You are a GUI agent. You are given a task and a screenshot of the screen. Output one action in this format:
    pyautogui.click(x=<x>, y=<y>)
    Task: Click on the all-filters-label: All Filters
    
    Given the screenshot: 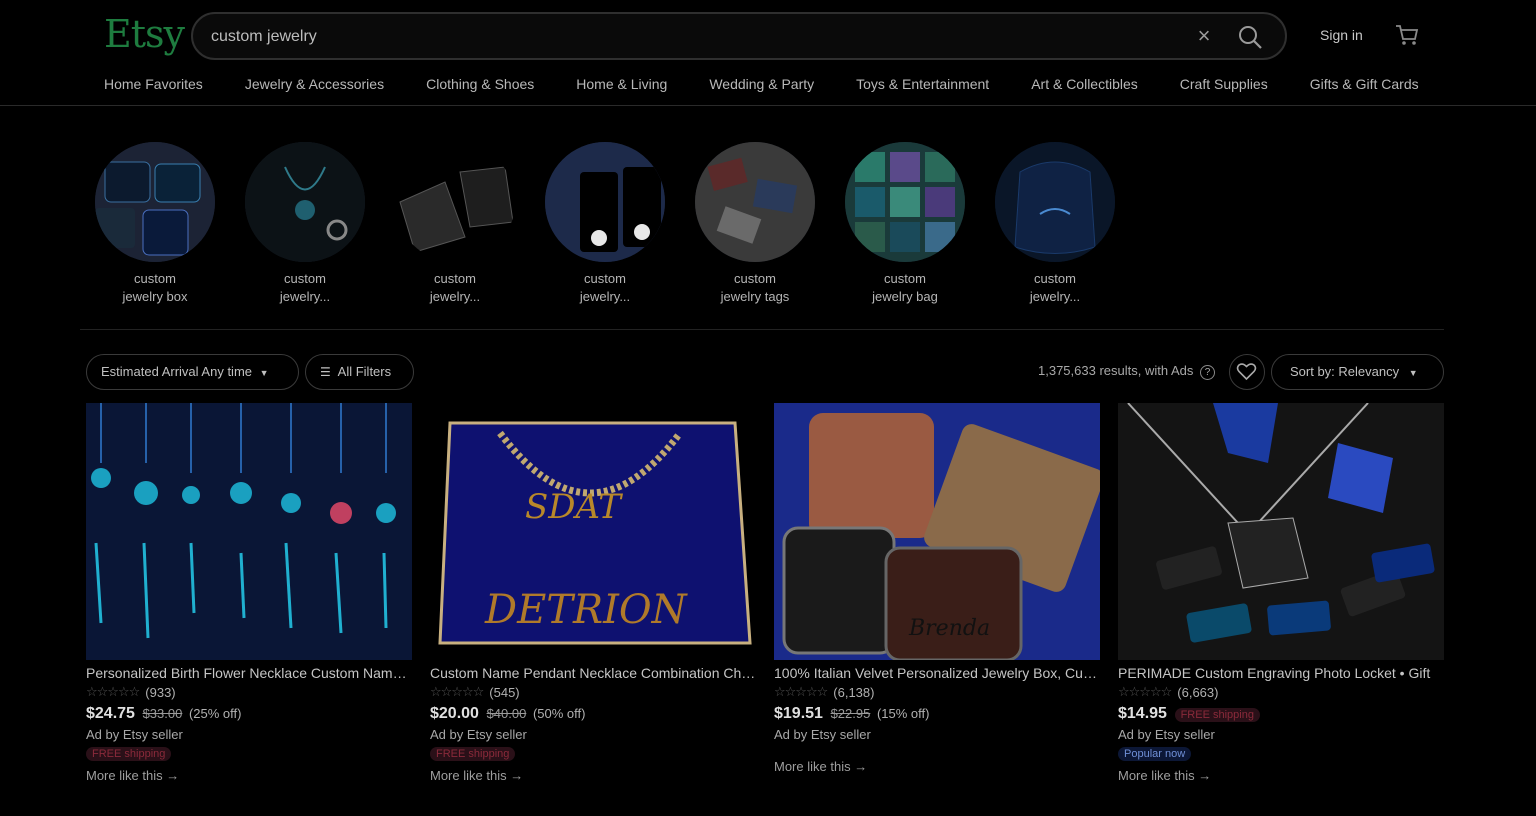 What is the action you would take?
    pyautogui.click(x=364, y=371)
    